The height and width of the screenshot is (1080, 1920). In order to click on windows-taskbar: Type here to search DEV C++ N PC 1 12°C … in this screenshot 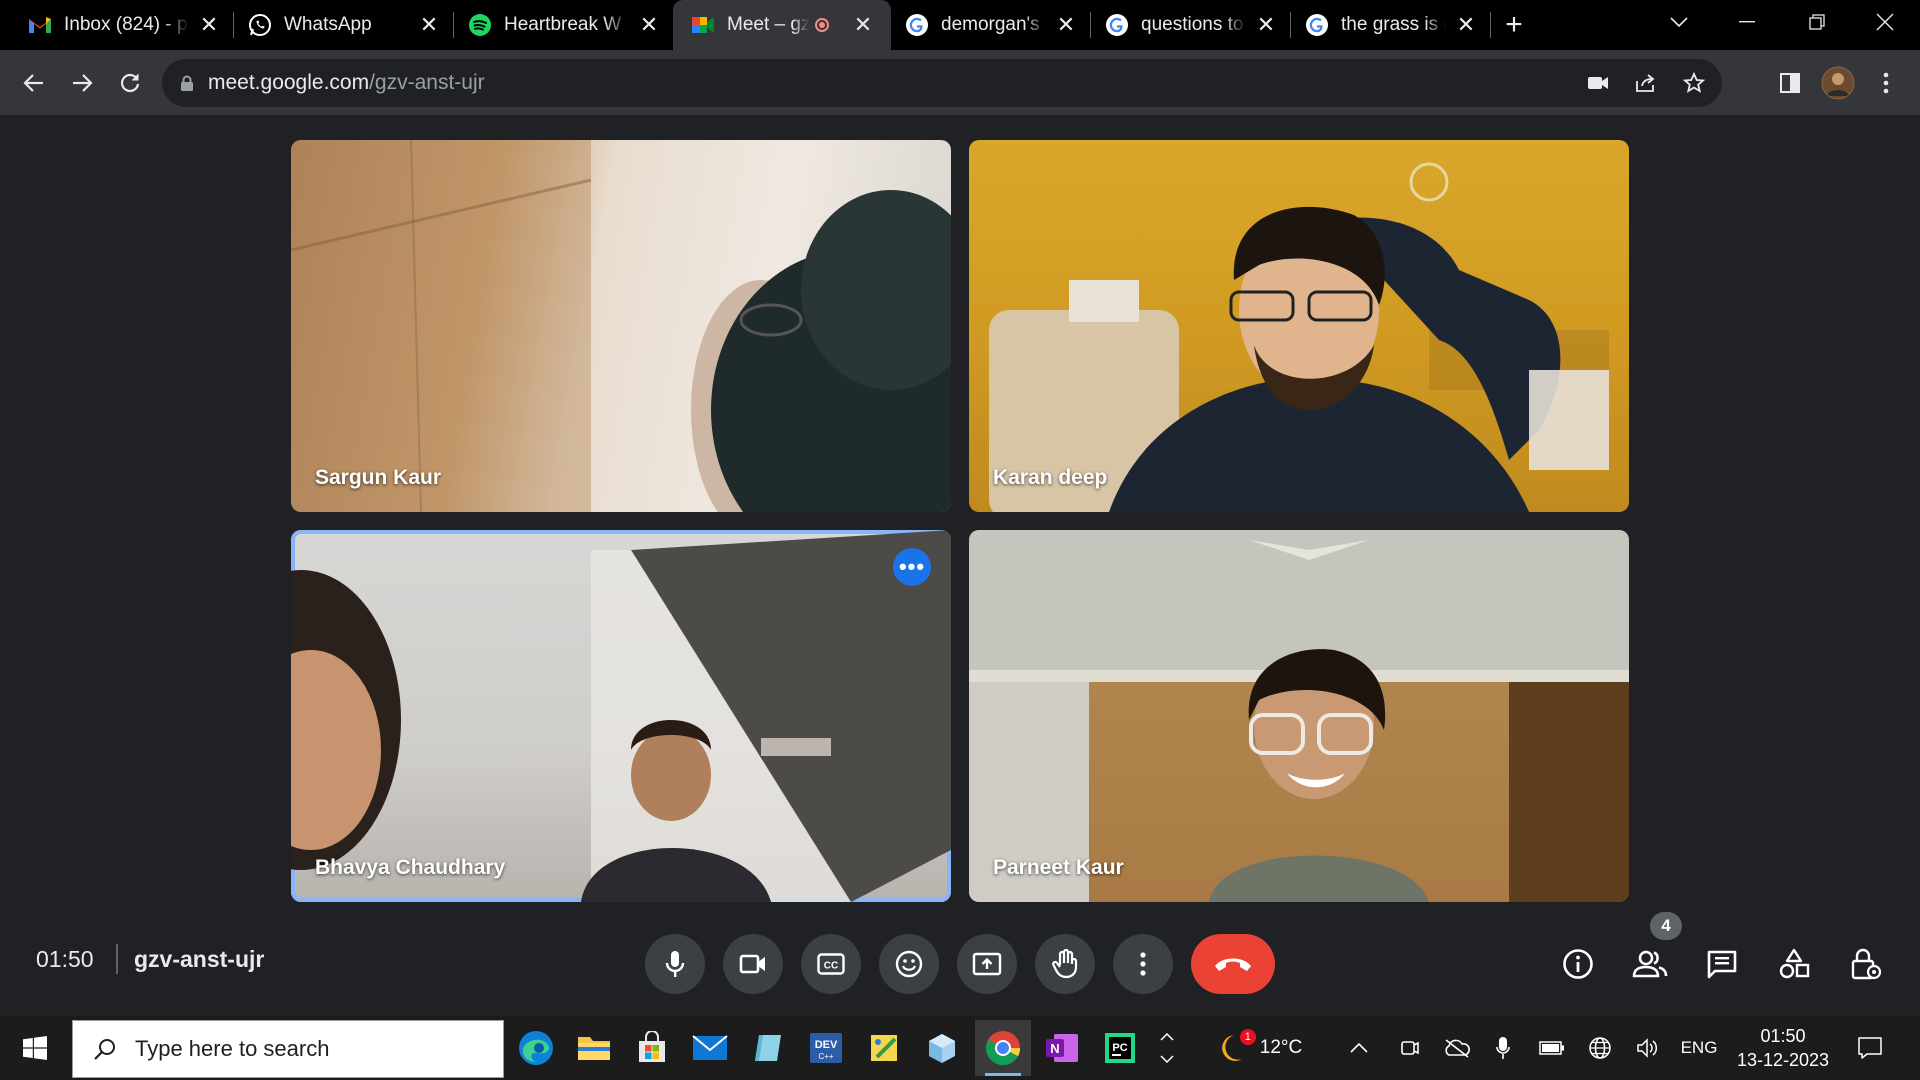, I will do `click(960, 1048)`.